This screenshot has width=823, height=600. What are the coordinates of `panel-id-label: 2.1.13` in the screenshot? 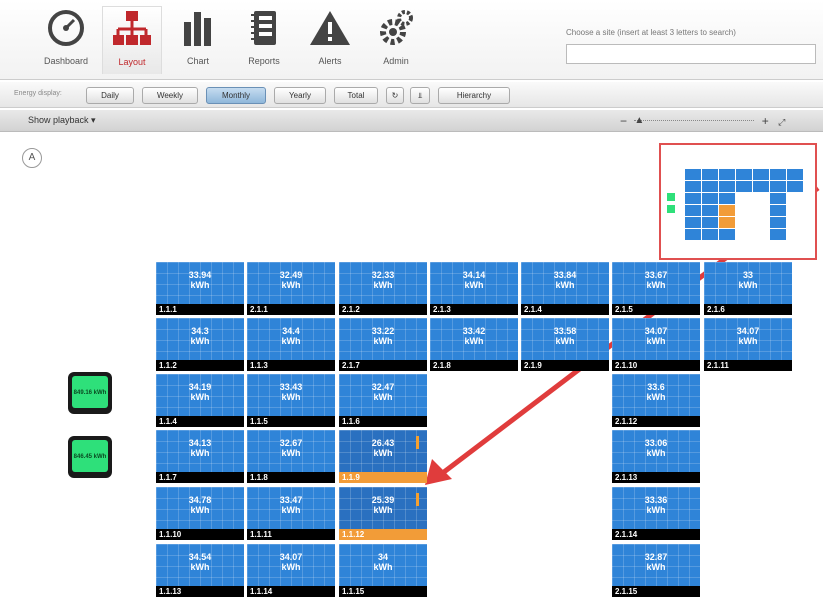 It's located at (656, 477).